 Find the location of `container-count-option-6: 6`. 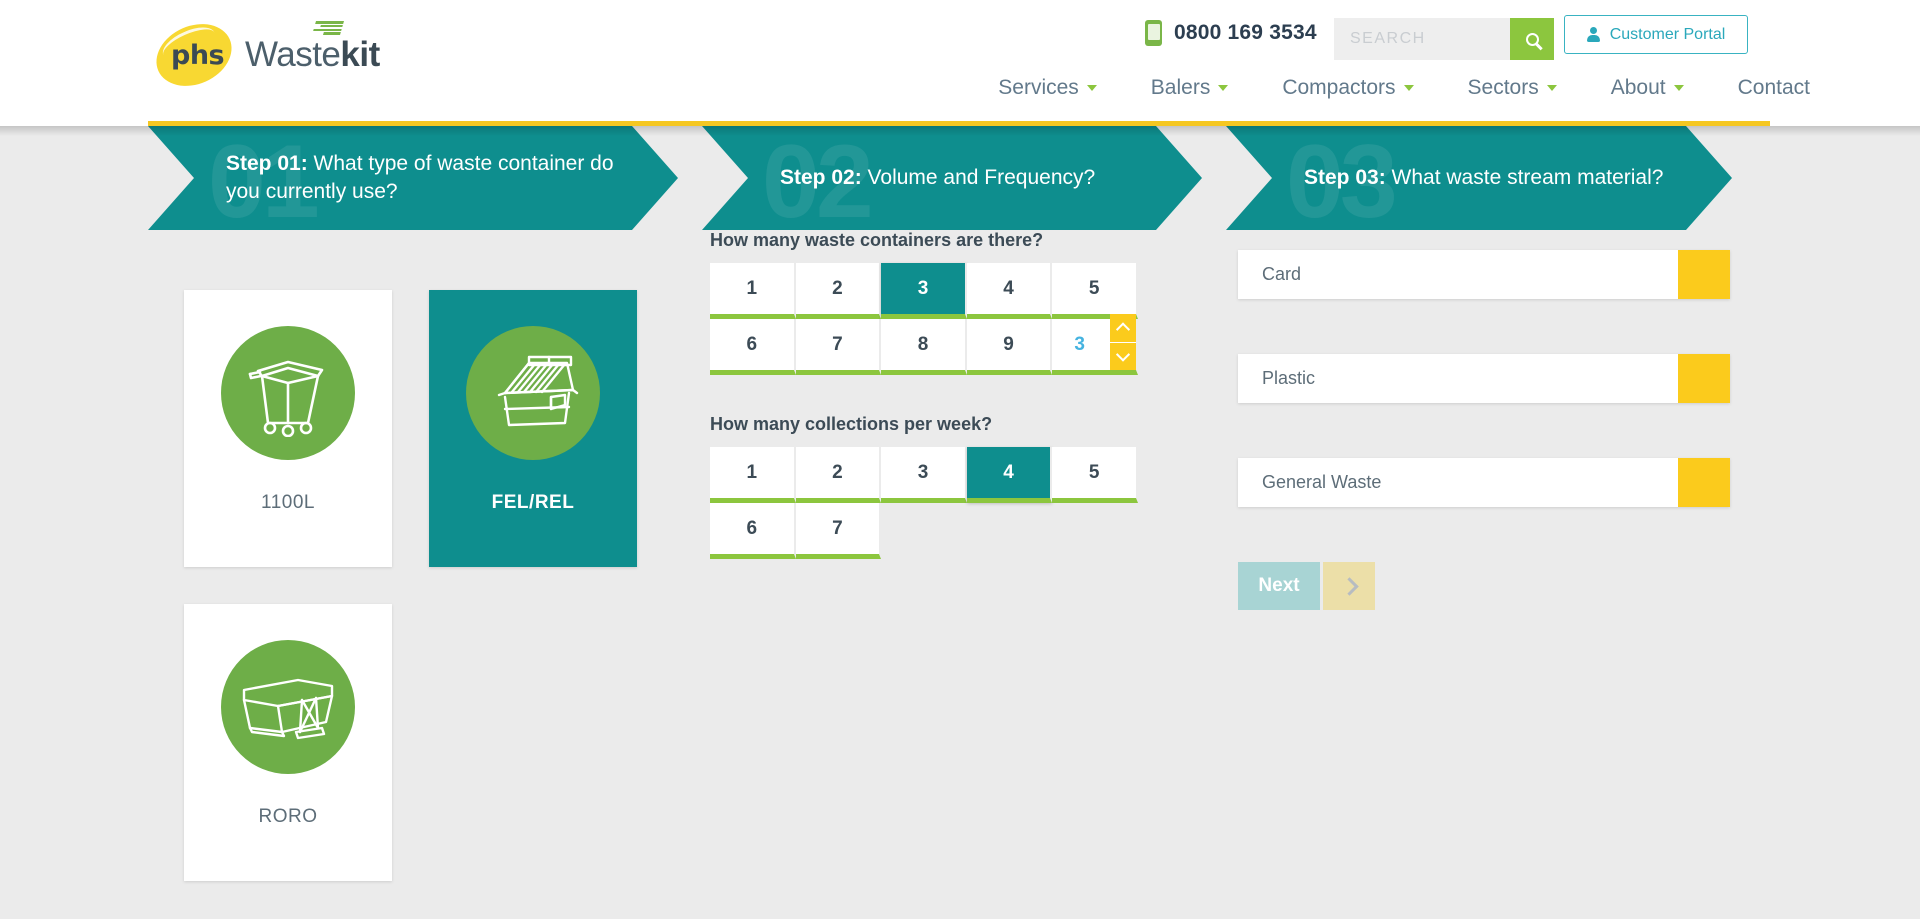

container-count-option-6: 6 is located at coordinates (753, 347).